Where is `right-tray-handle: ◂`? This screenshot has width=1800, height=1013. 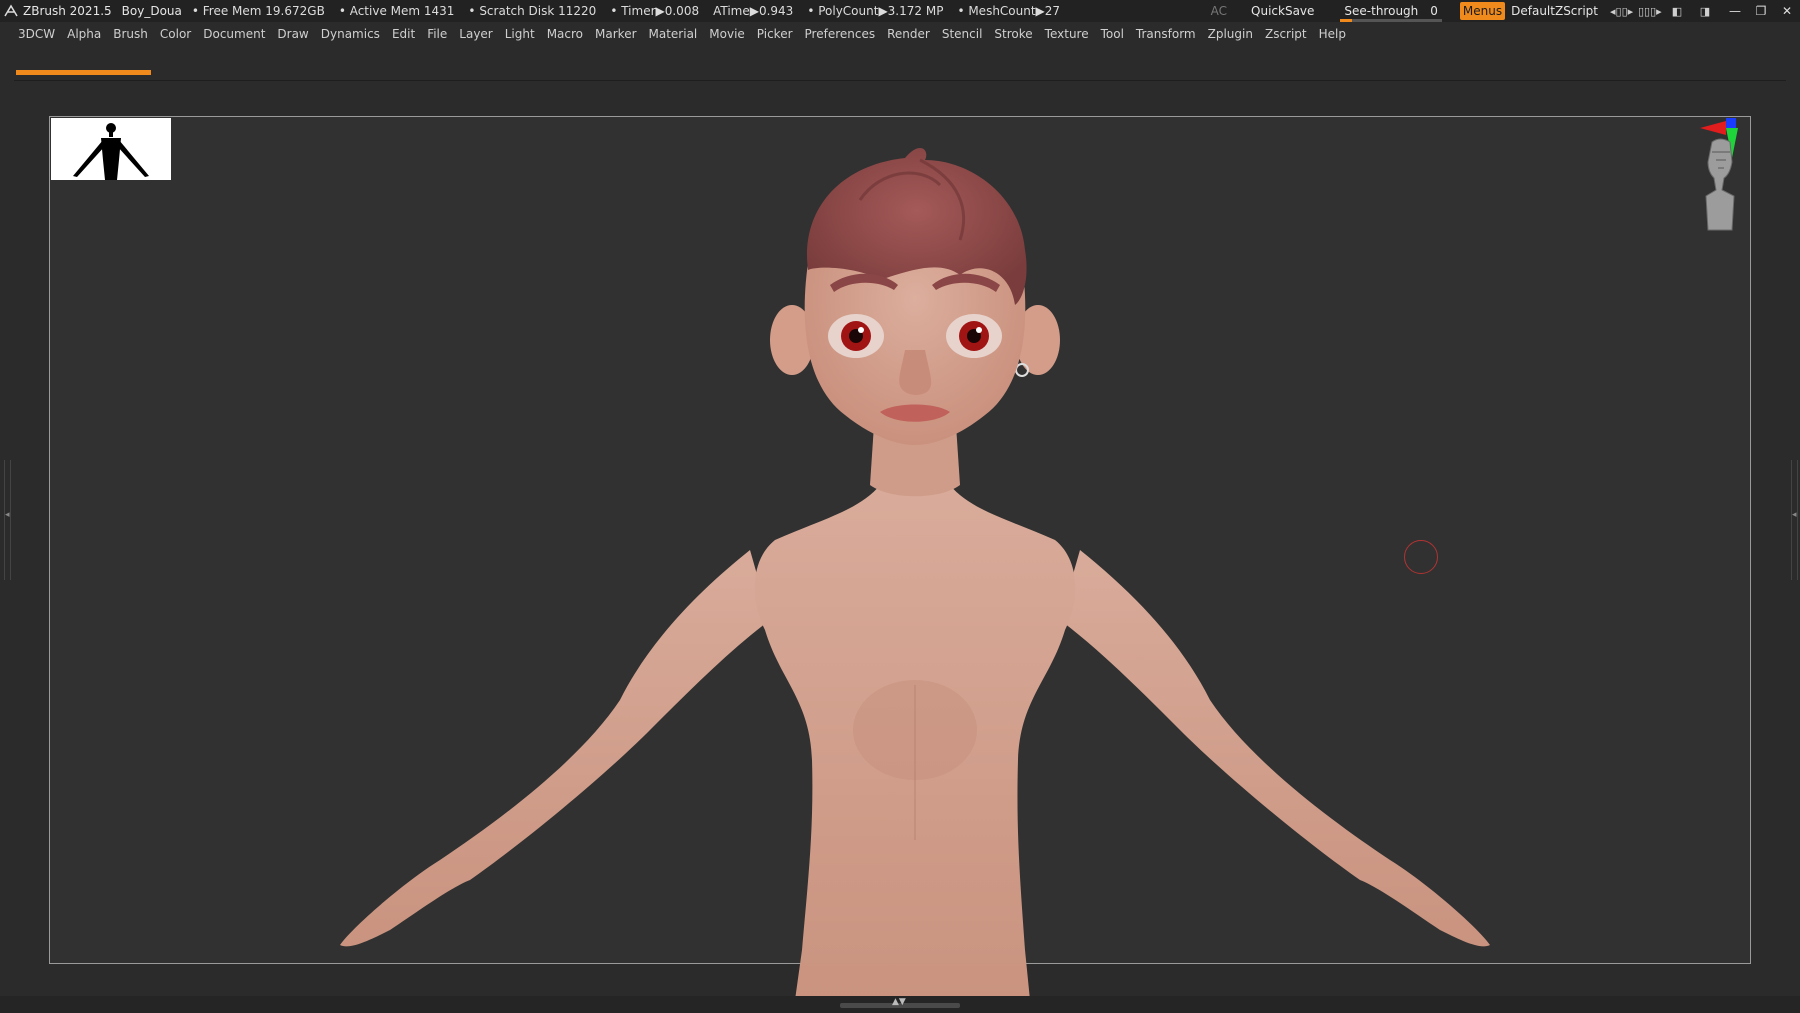 right-tray-handle: ◂ is located at coordinates (1794, 520).